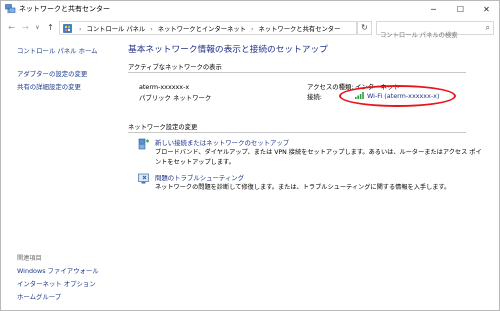 The width and height of the screenshot is (500, 311). What do you see at coordinates (364, 28) in the screenshot?
I see `refresh-button: ↻` at bounding box center [364, 28].